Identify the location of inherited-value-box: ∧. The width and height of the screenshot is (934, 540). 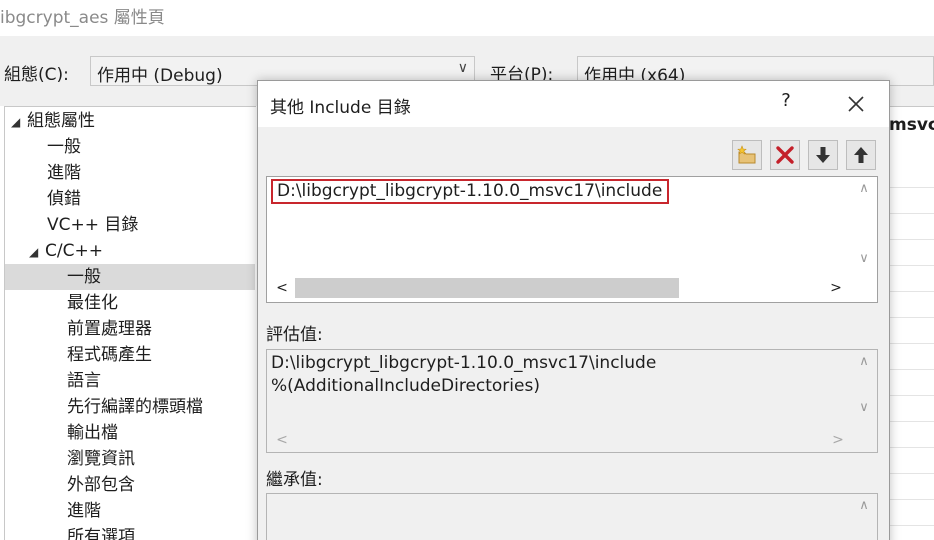
(572, 516).